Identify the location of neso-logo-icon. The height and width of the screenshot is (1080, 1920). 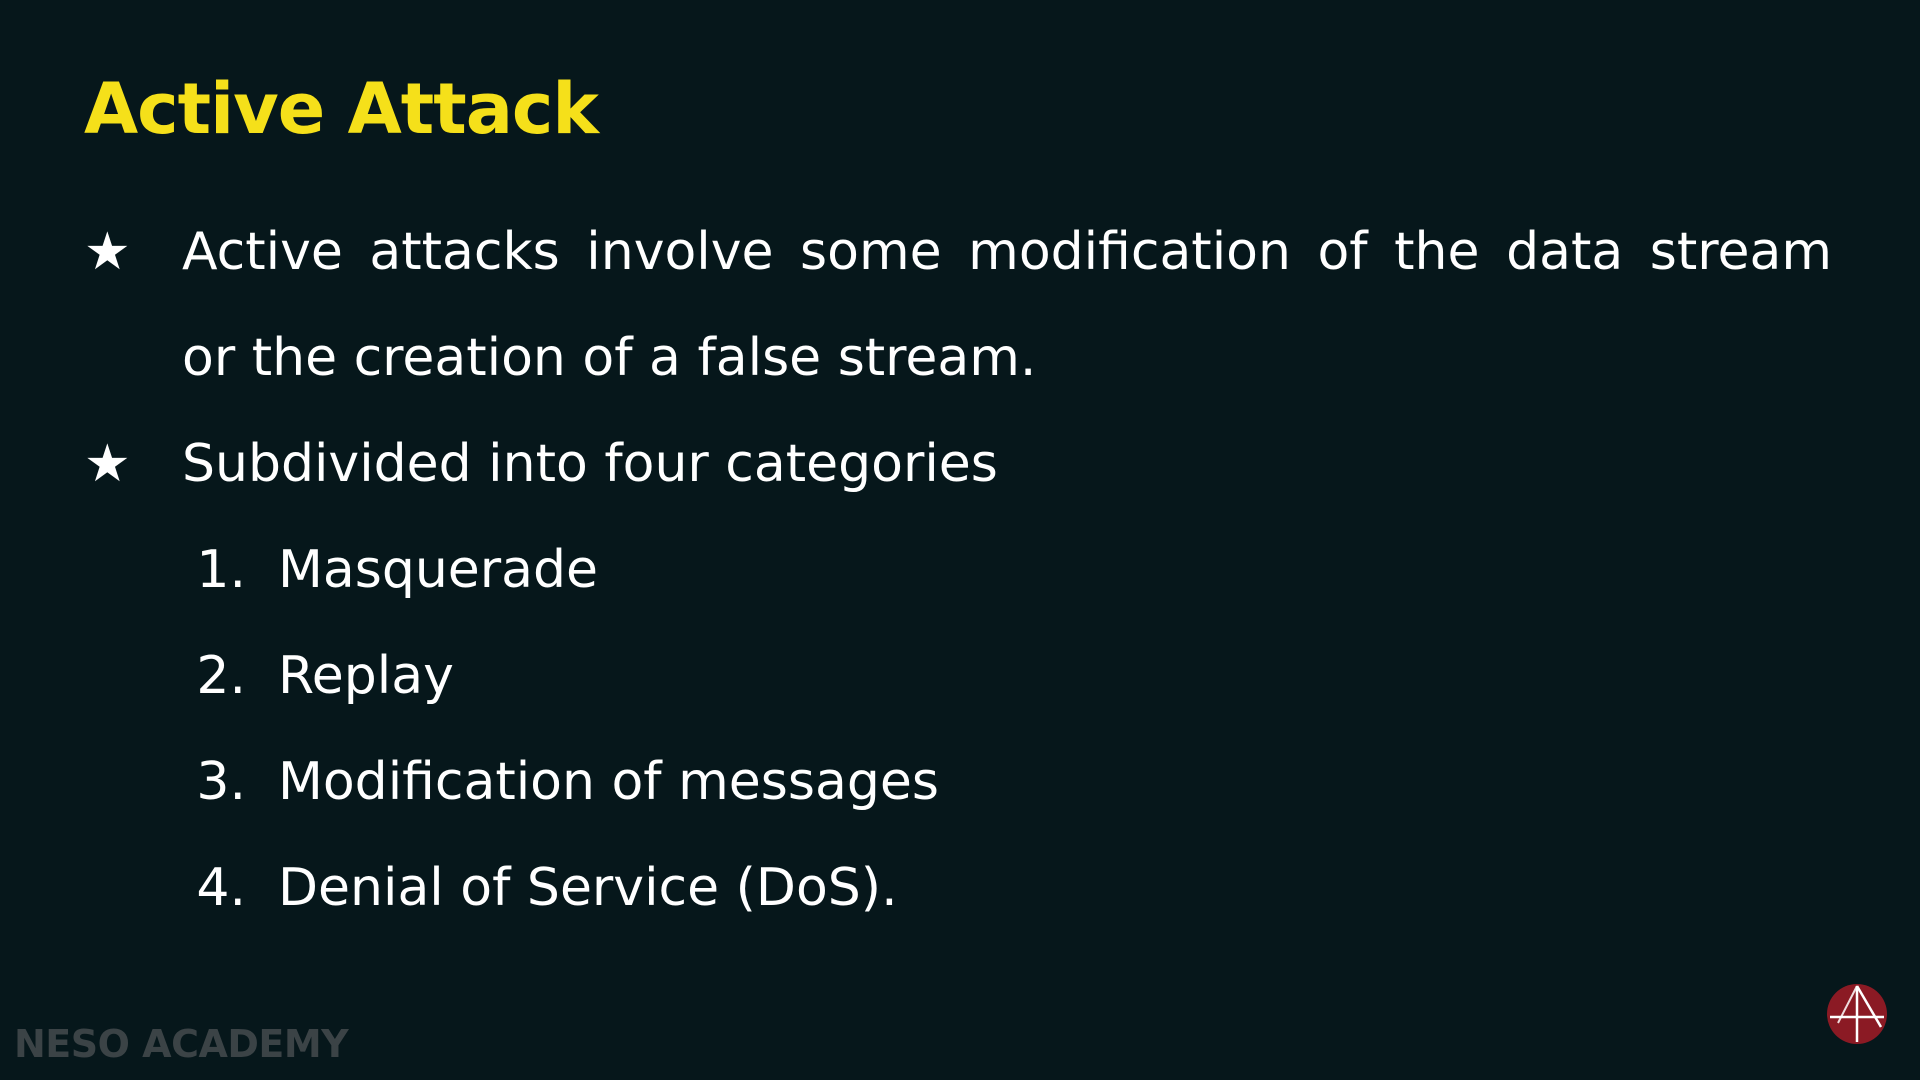
(1857, 1014).